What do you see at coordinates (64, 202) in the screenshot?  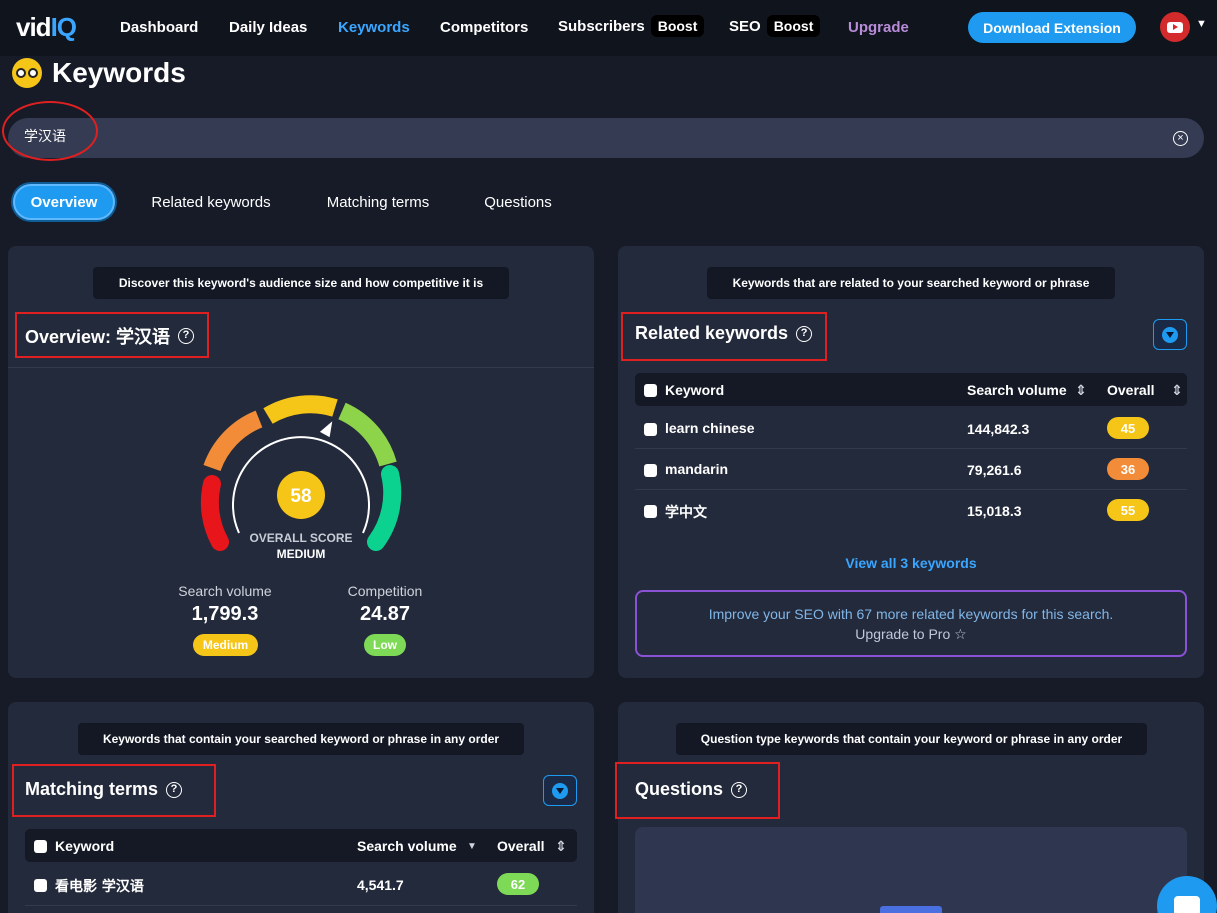 I see `tab-overview: Overview` at bounding box center [64, 202].